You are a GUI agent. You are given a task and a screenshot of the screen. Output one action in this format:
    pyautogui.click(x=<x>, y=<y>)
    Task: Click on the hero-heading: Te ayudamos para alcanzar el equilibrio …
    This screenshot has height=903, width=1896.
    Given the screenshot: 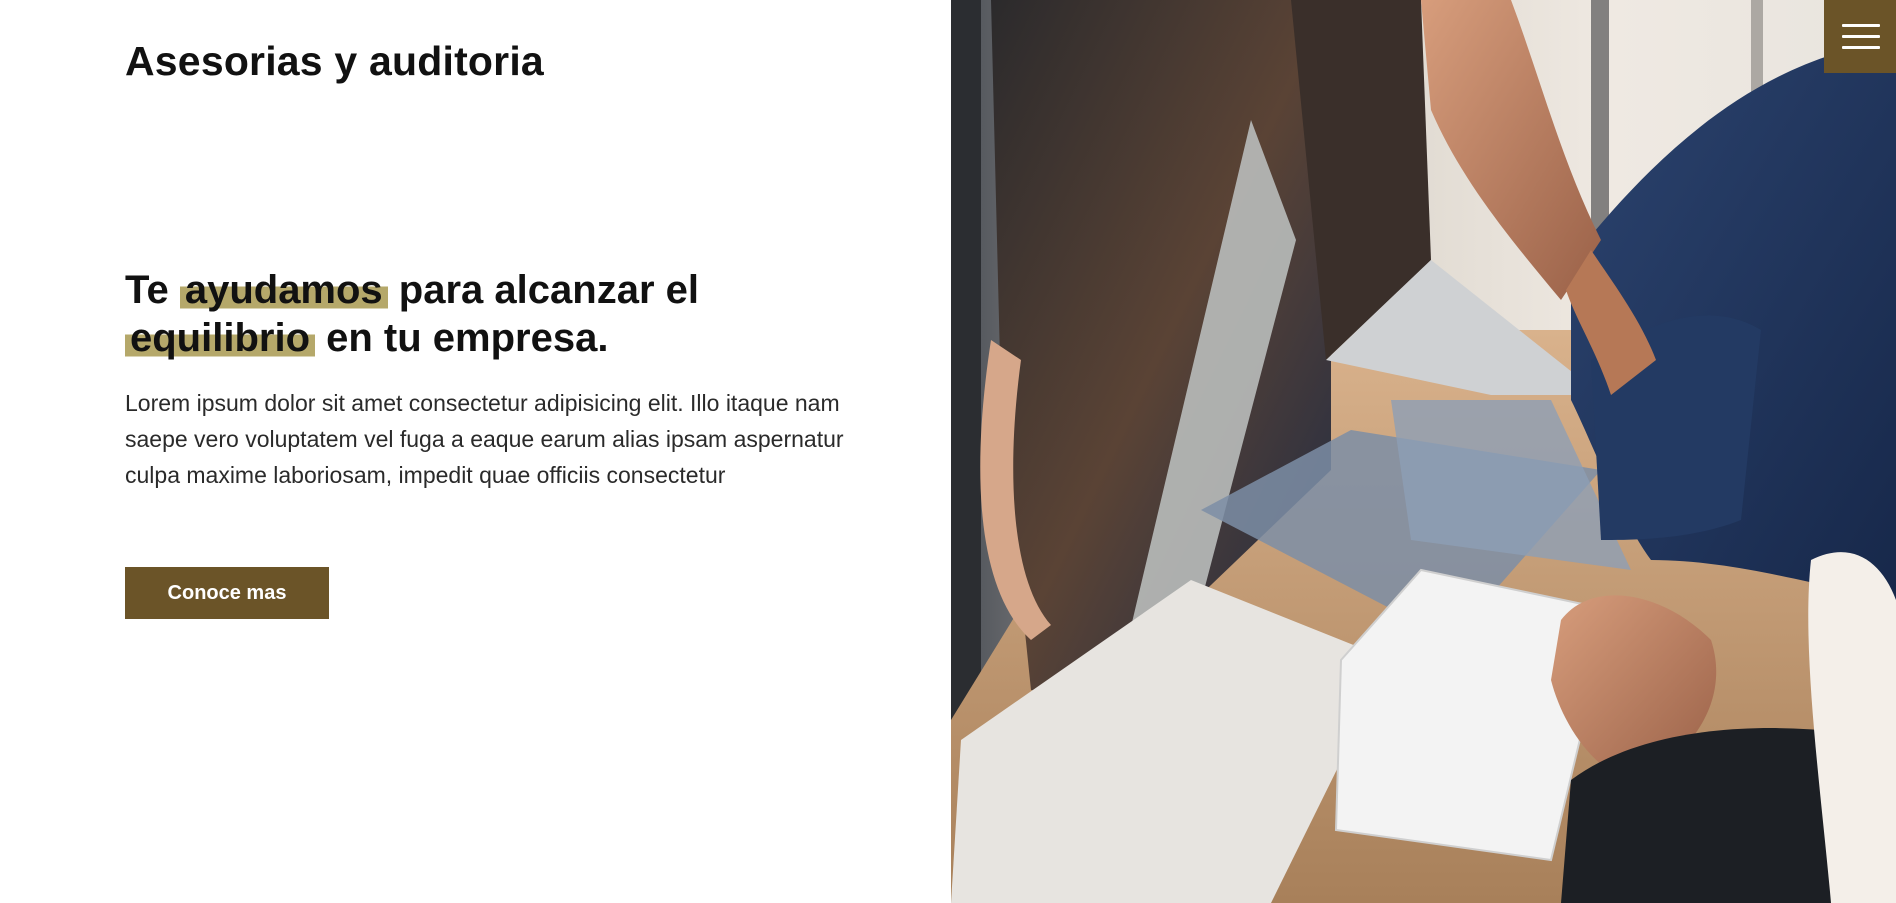 What is the action you would take?
    pyautogui.click(x=485, y=314)
    